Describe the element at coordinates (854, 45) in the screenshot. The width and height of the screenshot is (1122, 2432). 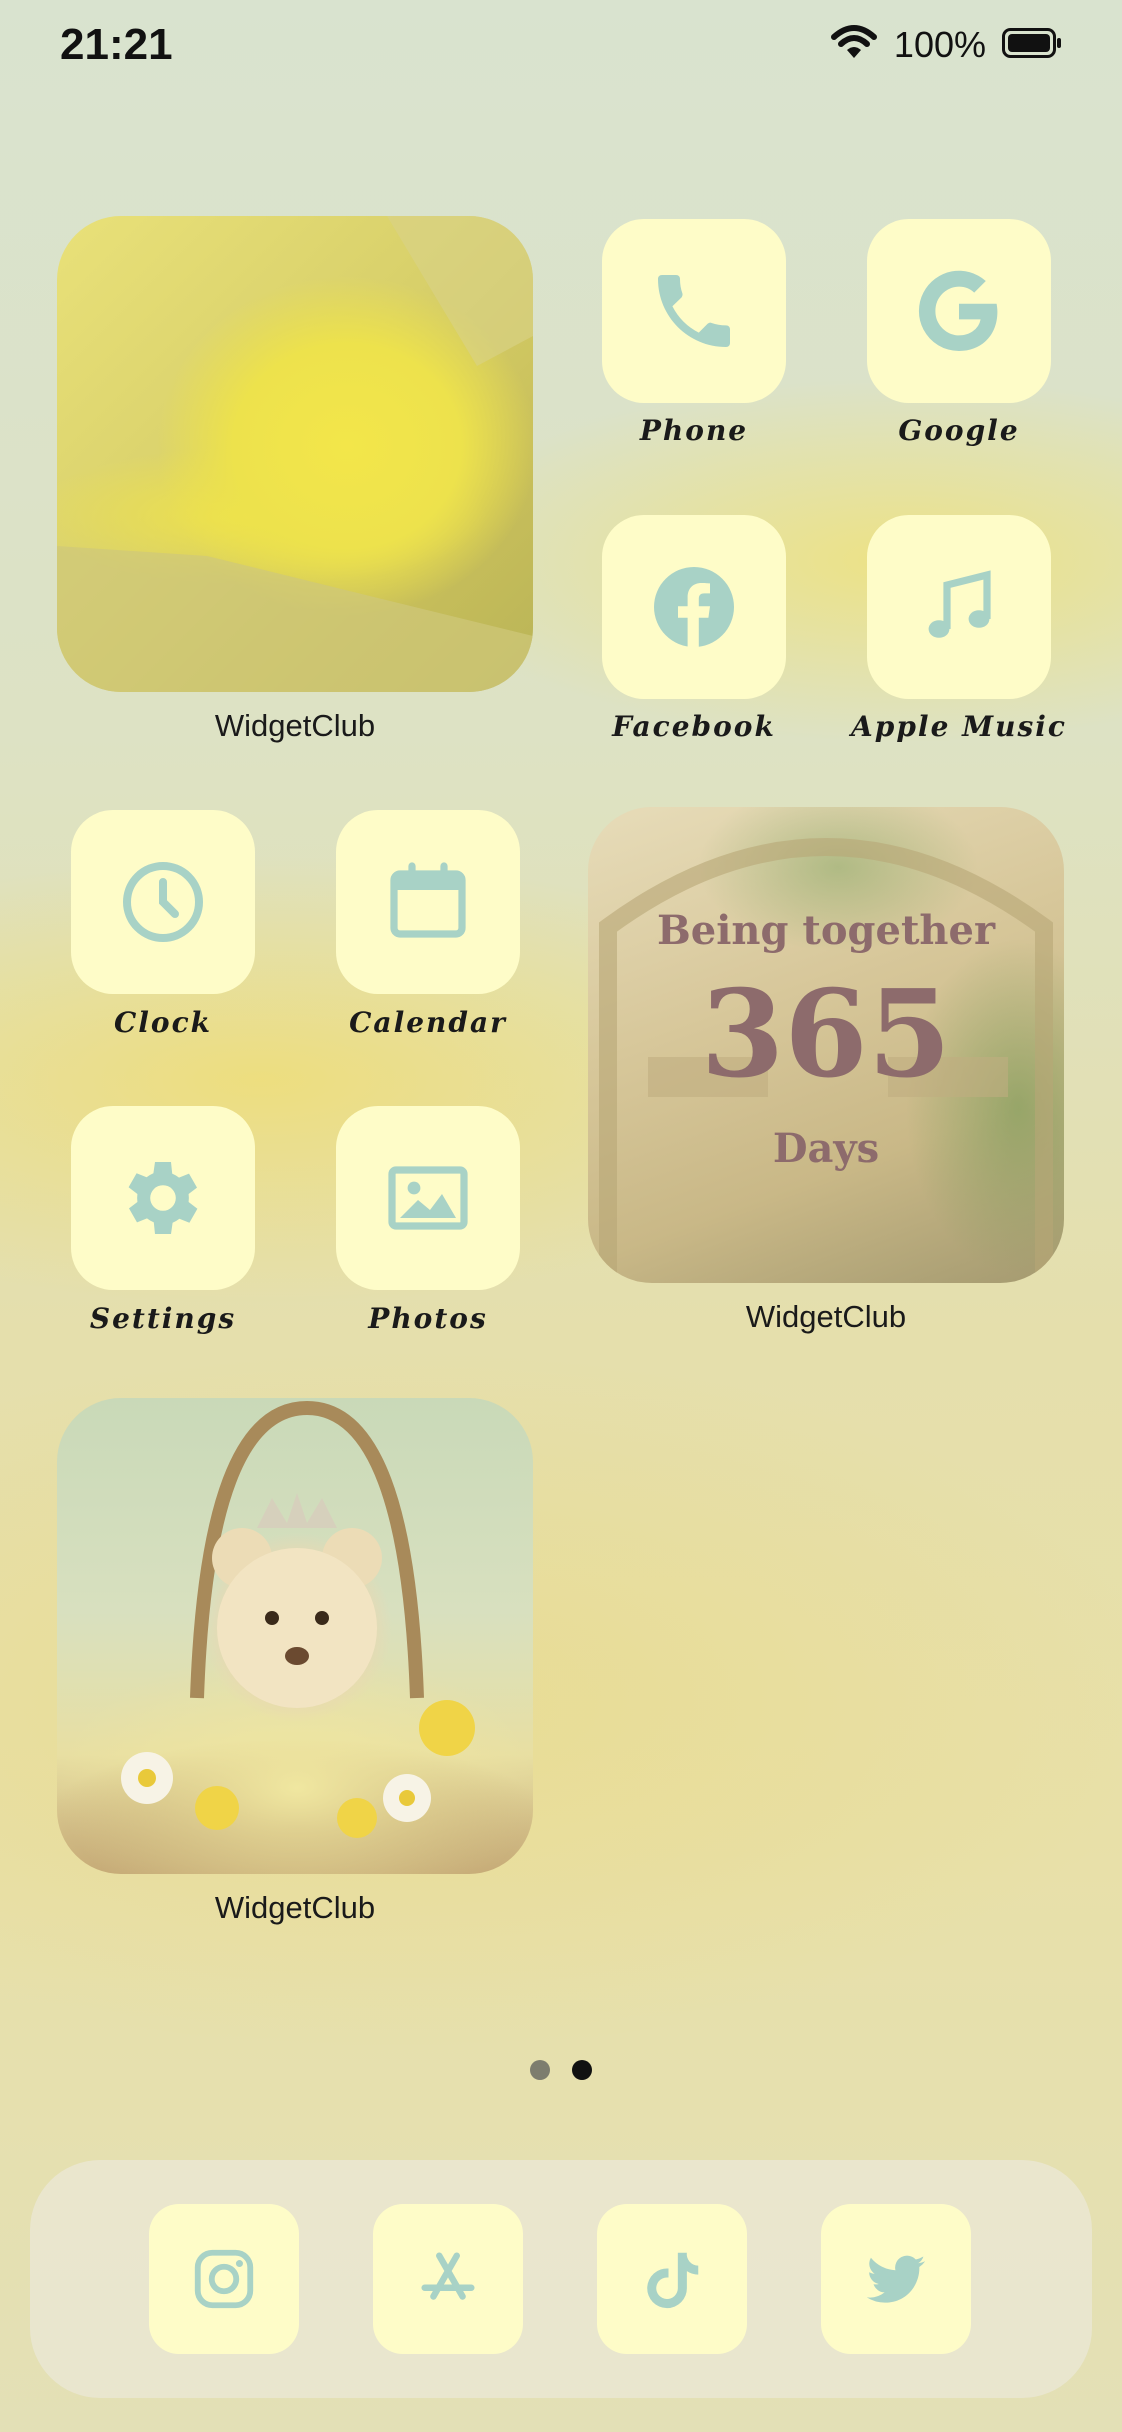
I see `wifi-icon` at that location.